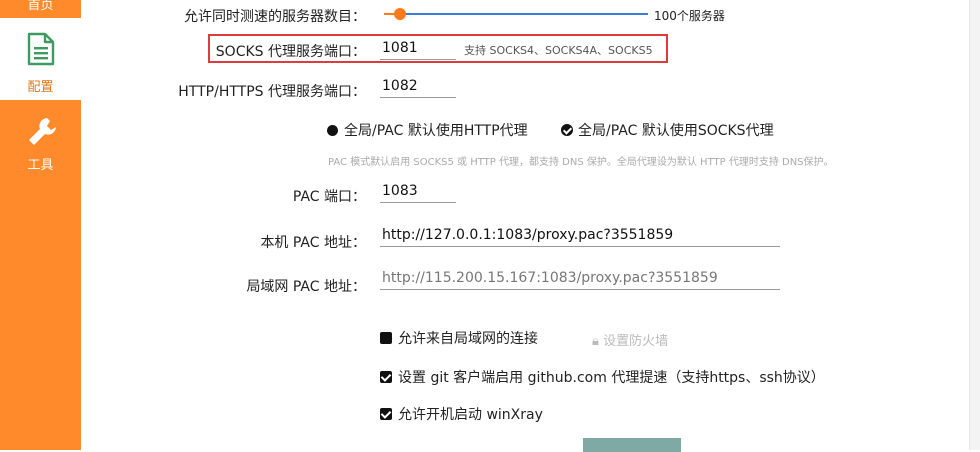 Image resolution: width=980 pixels, height=452 pixels. What do you see at coordinates (636, 341) in the screenshot?
I see `firewall-label: 设置防火墙` at bounding box center [636, 341].